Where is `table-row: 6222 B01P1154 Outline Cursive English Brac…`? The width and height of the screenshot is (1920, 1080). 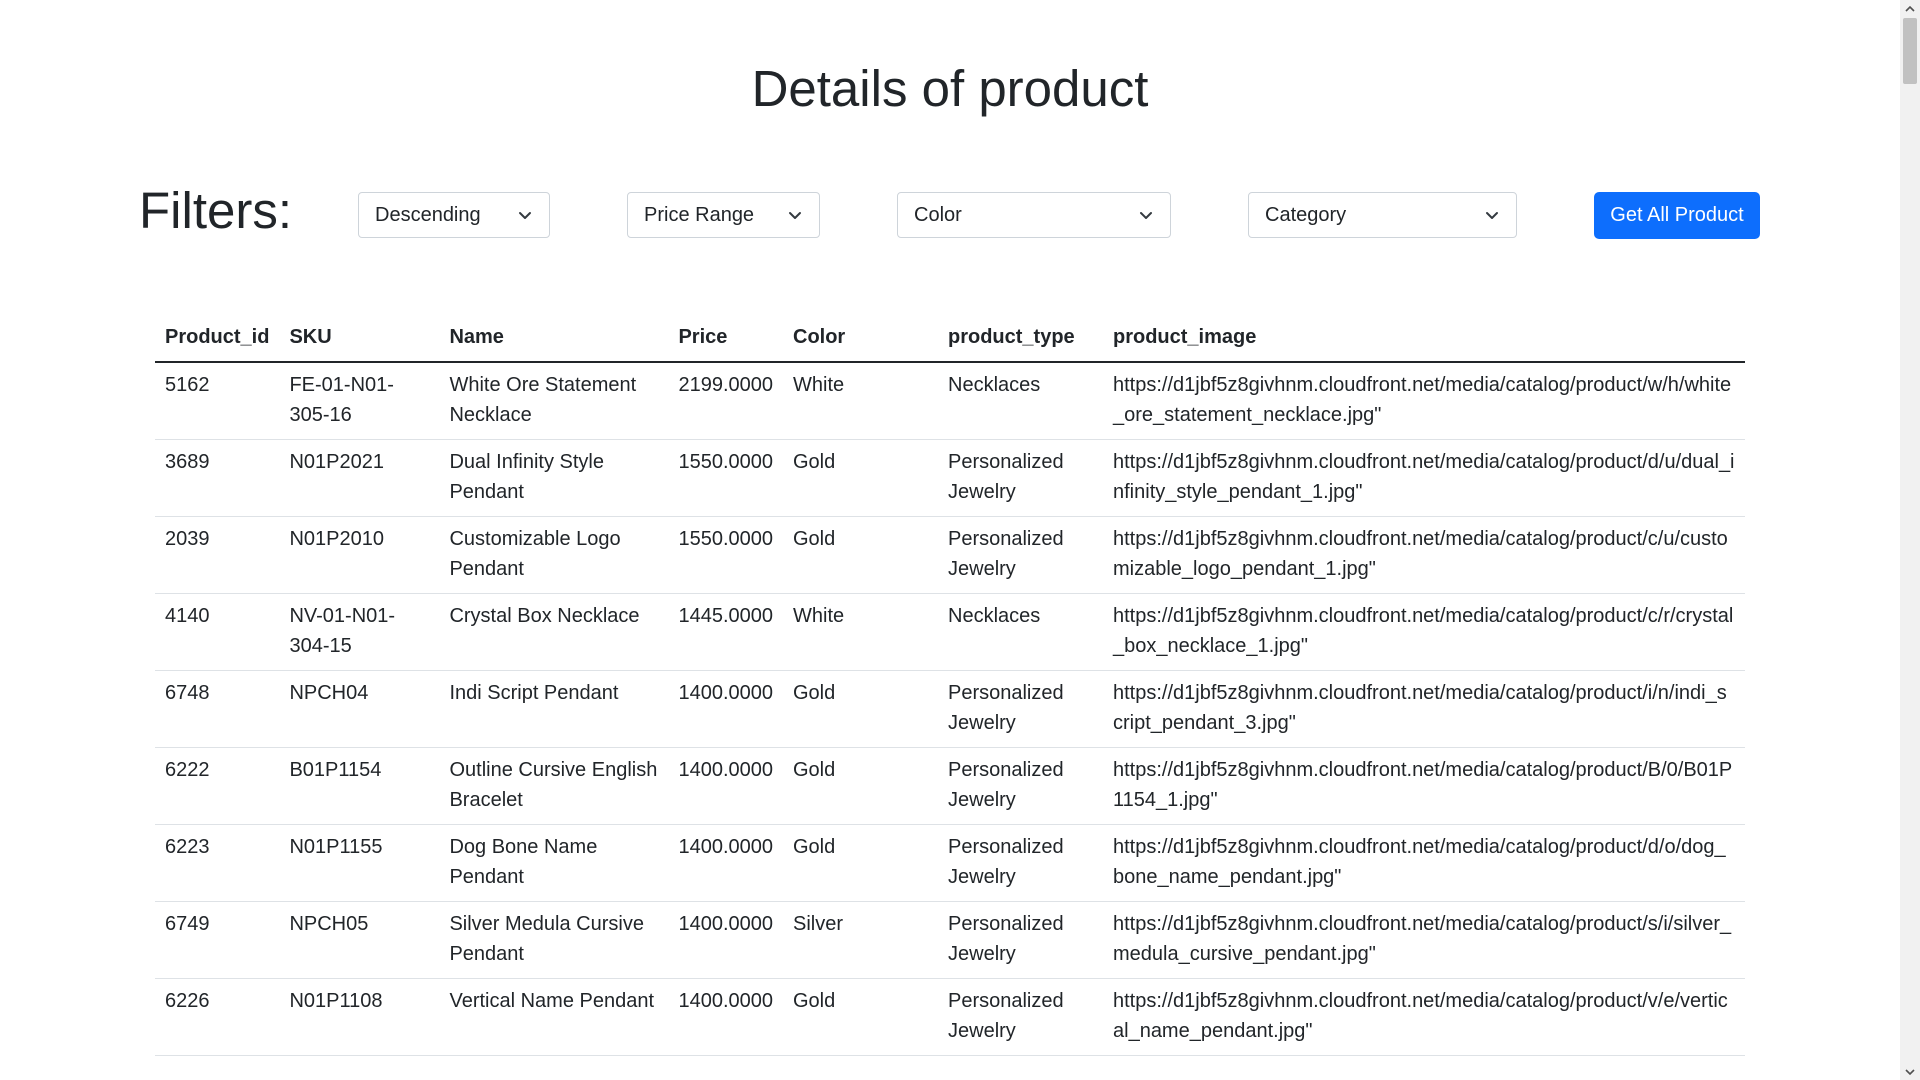 table-row: 6222 B01P1154 Outline Cursive English Brac… is located at coordinates (950, 786).